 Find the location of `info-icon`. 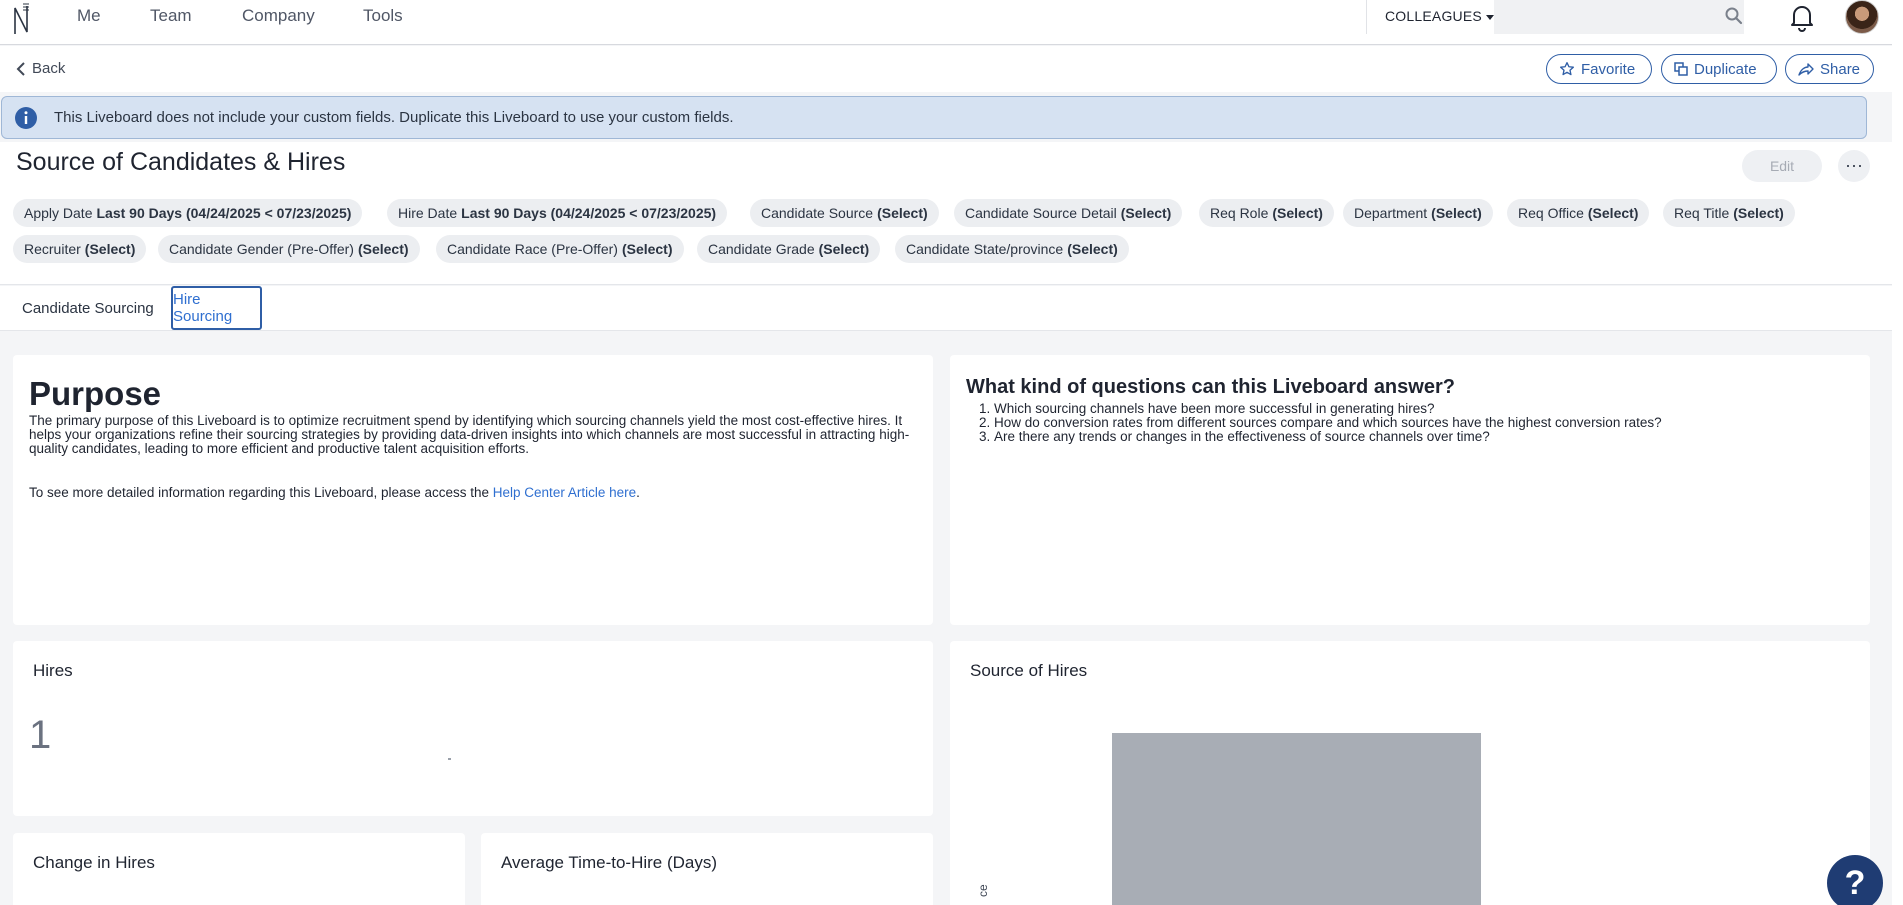

info-icon is located at coordinates (26, 117).